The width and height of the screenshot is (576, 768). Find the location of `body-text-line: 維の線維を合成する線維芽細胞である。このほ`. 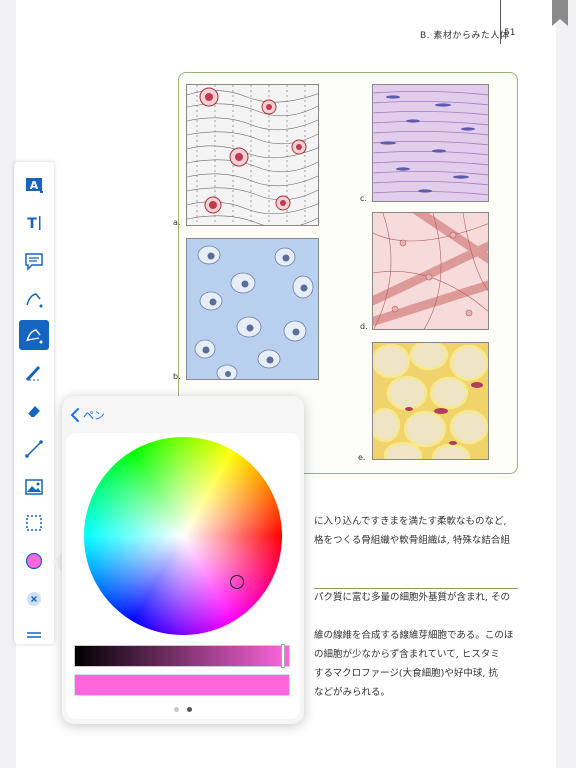

body-text-line: 維の線維を合成する線維芽細胞である。このほ is located at coordinates (414, 635).